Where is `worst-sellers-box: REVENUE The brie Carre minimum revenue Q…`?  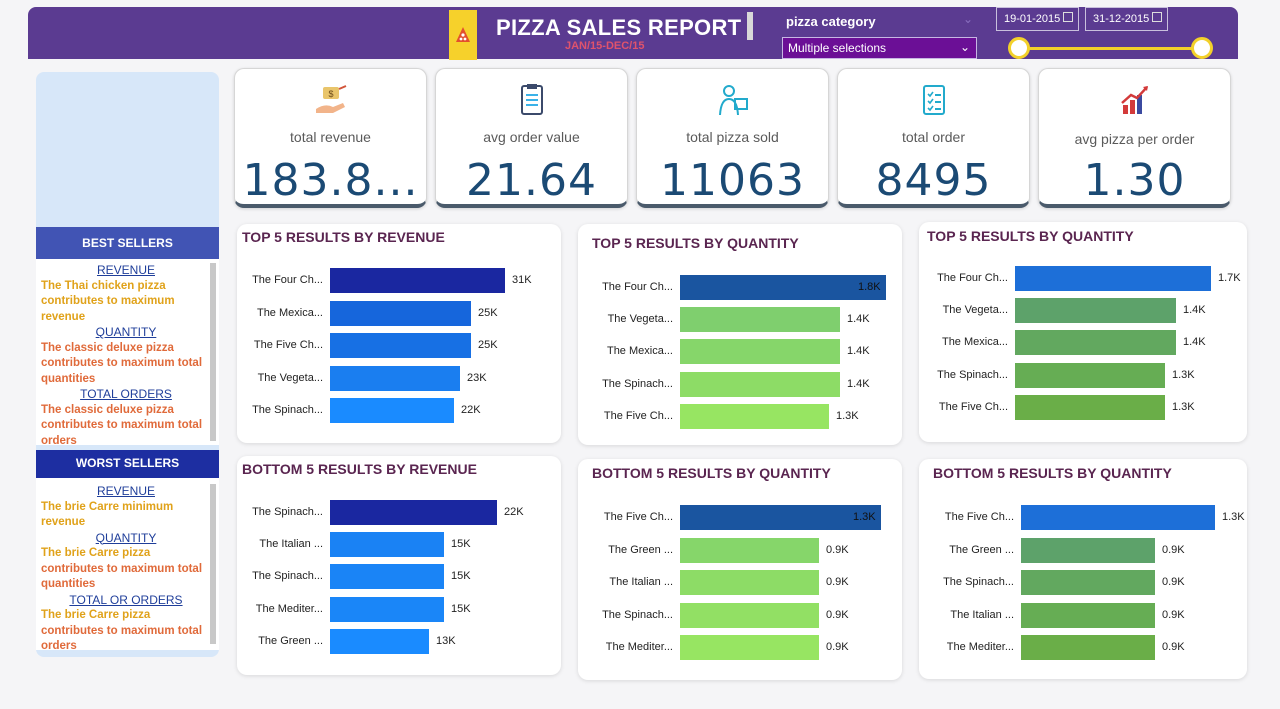 worst-sellers-box: REVENUE The brie Carre minimum revenue Q… is located at coordinates (127, 564).